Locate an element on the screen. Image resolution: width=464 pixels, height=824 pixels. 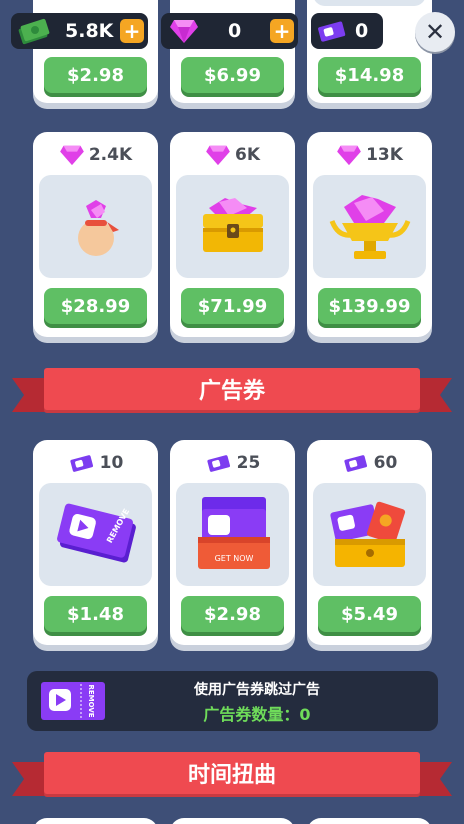
gem-pack-card-large: 13K $139.99 is located at coordinates (369, 234).